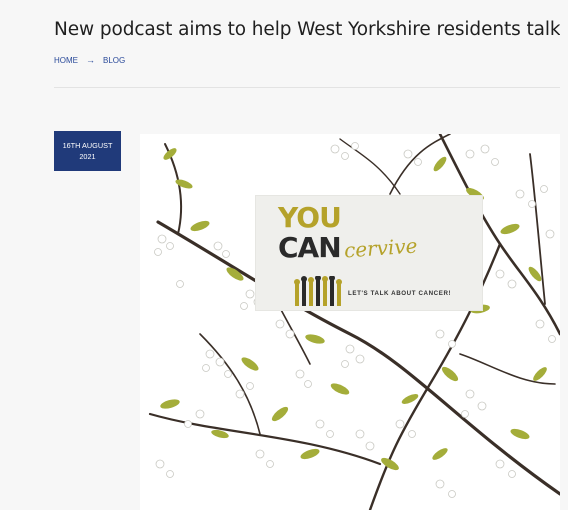 Image resolution: width=568 pixels, height=510 pixels. I want to click on podcast-logo: YOU CAN cervive LET'S TALK ABOUT CANCER!, so click(369, 253).